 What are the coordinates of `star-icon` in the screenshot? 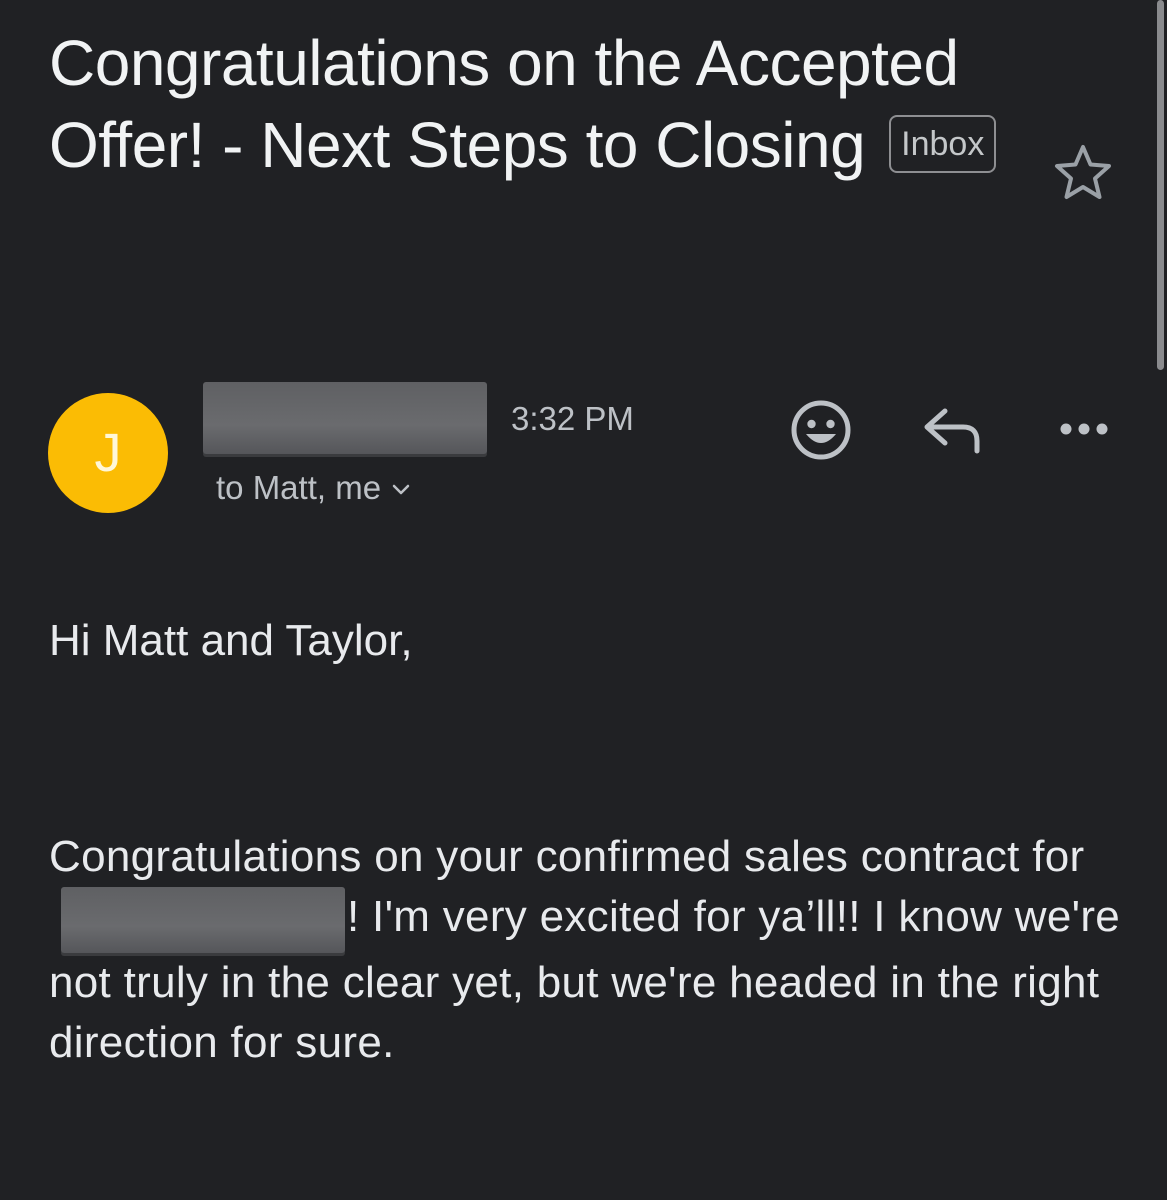 It's located at (1083, 172).